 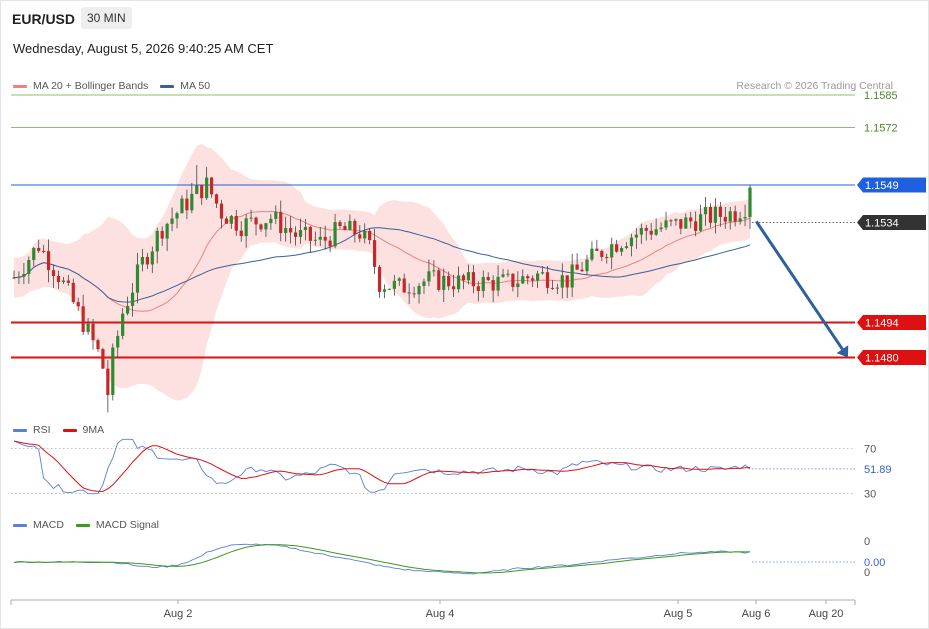 What do you see at coordinates (881, 96) in the screenshot?
I see `level-label: 1.1585` at bounding box center [881, 96].